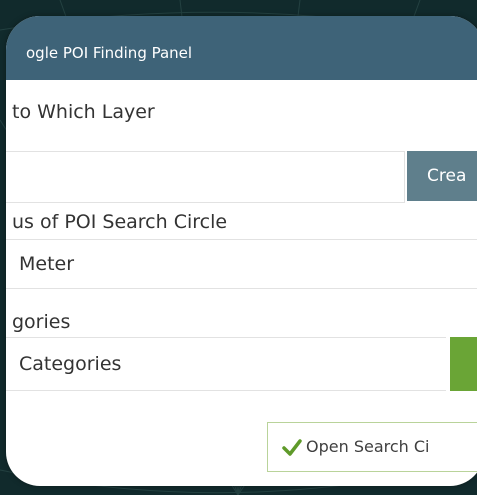 This screenshot has width=477, height=495. What do you see at coordinates (368, 446) in the screenshot?
I see `open-search-circle-label: Open Search Ci` at bounding box center [368, 446].